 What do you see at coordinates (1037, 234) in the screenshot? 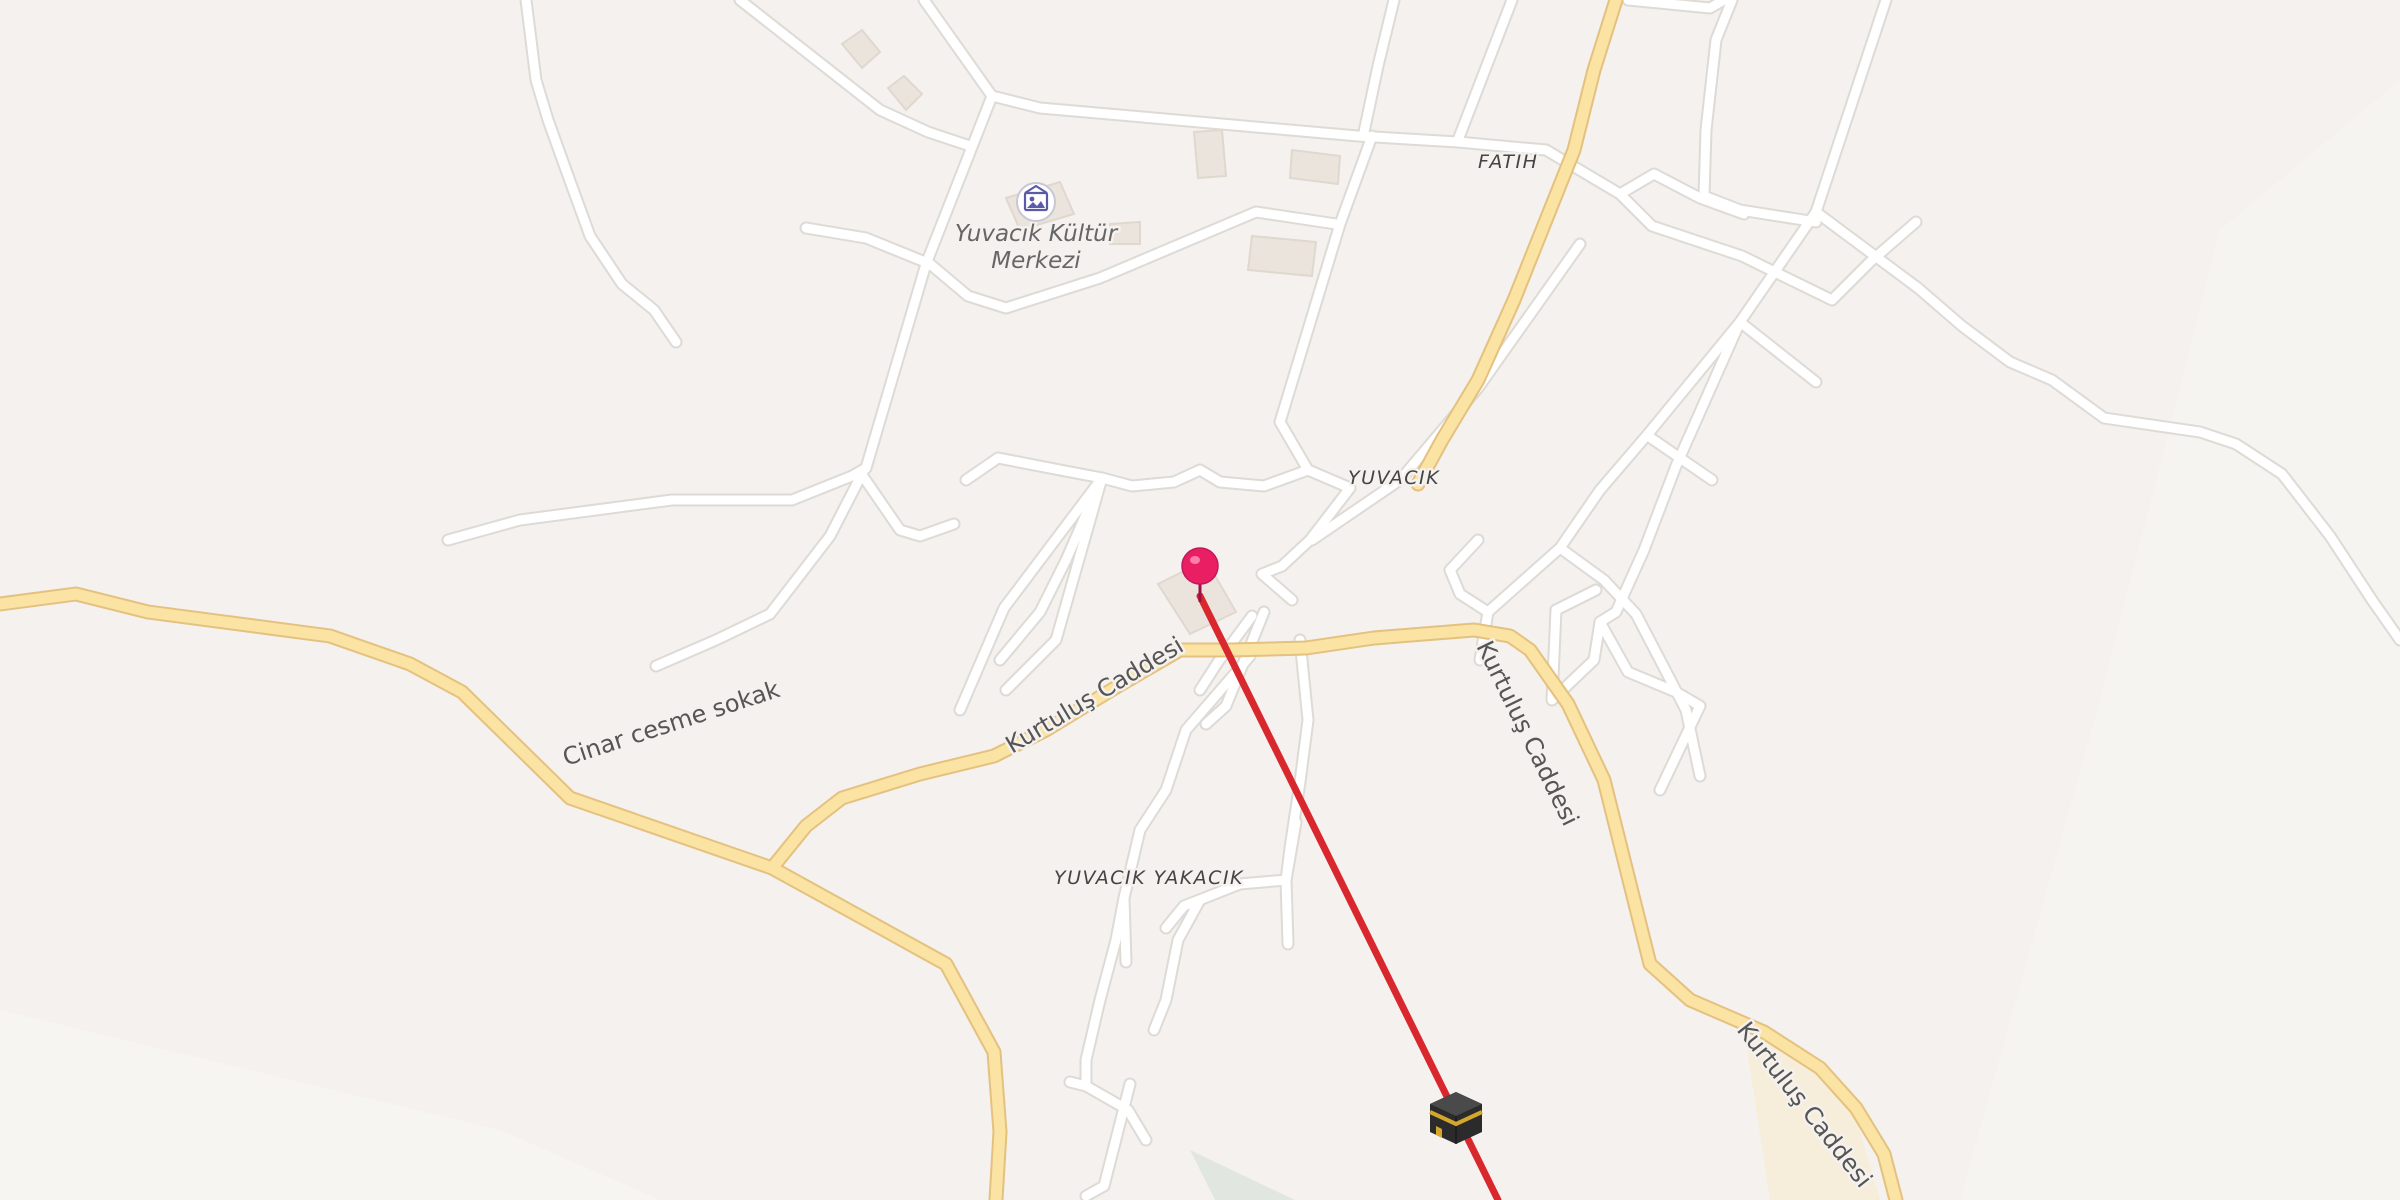
I see `poi-label-line1: Yuvacık Kültür` at bounding box center [1037, 234].